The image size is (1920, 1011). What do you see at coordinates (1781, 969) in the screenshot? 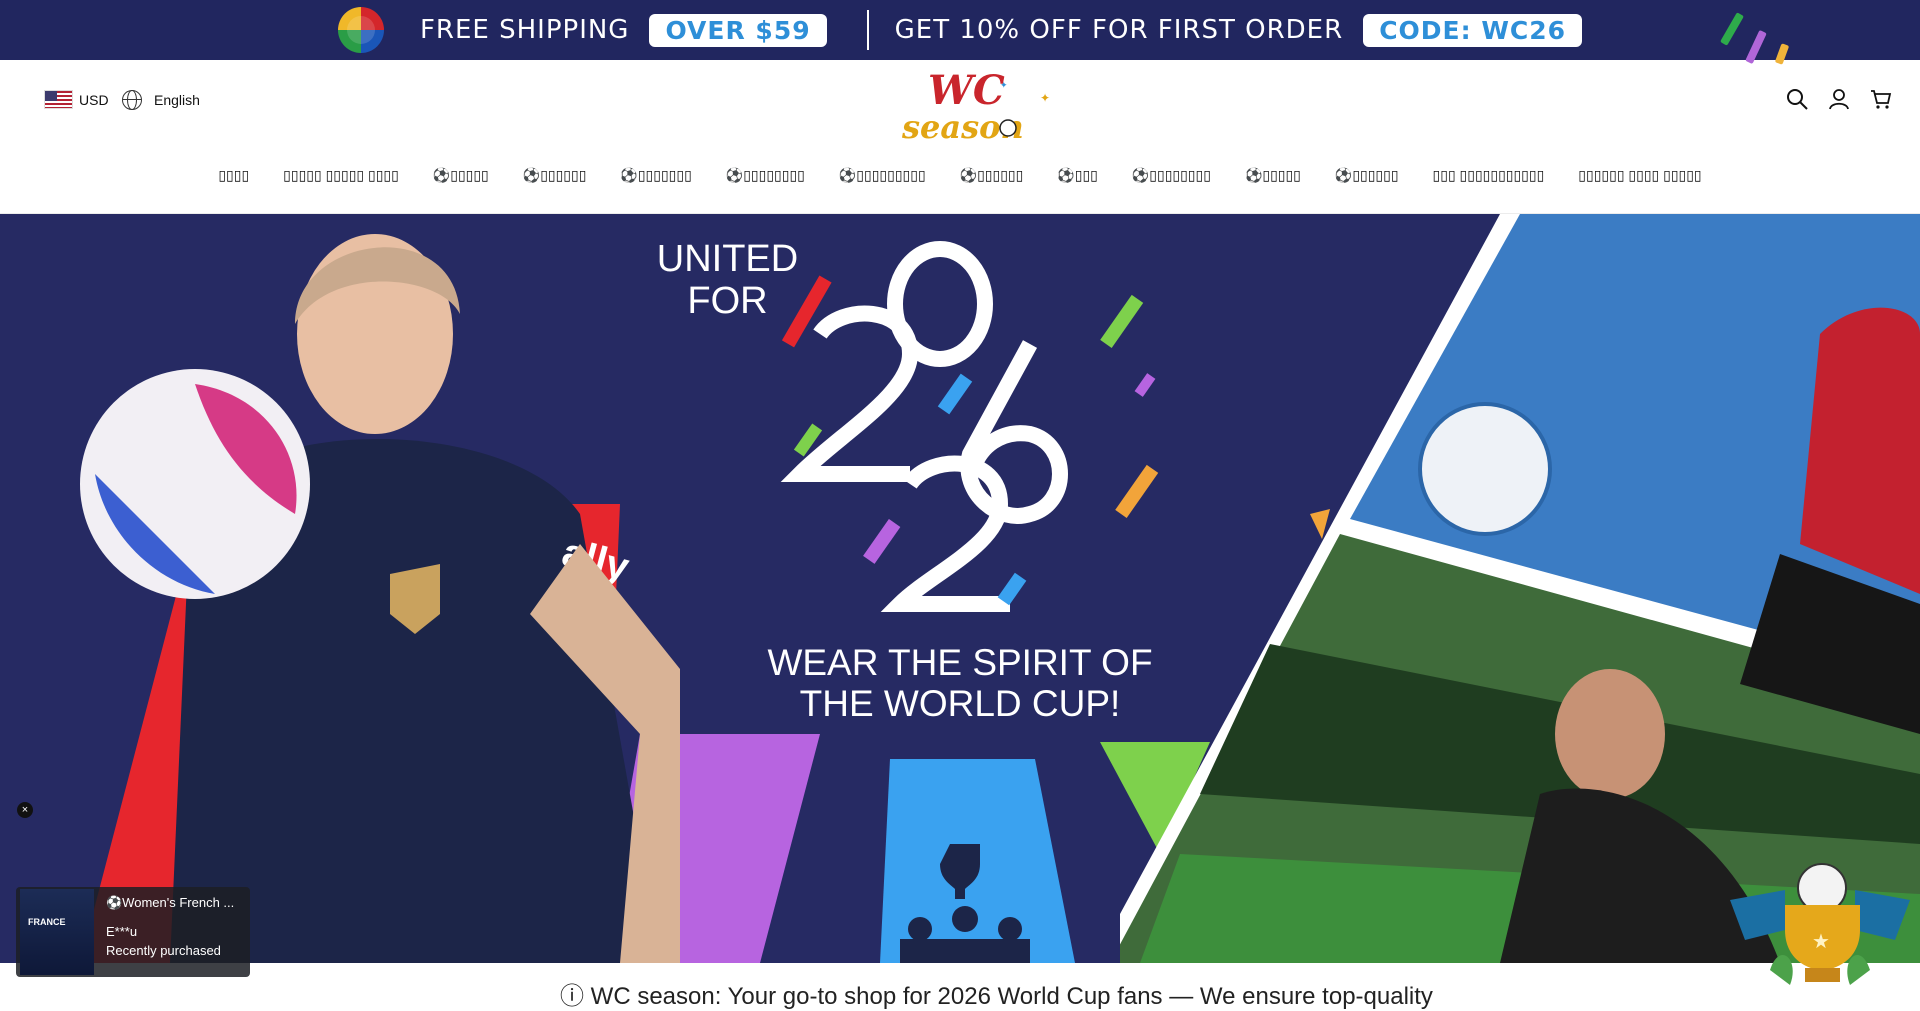
I see `laurel-left` at bounding box center [1781, 969].